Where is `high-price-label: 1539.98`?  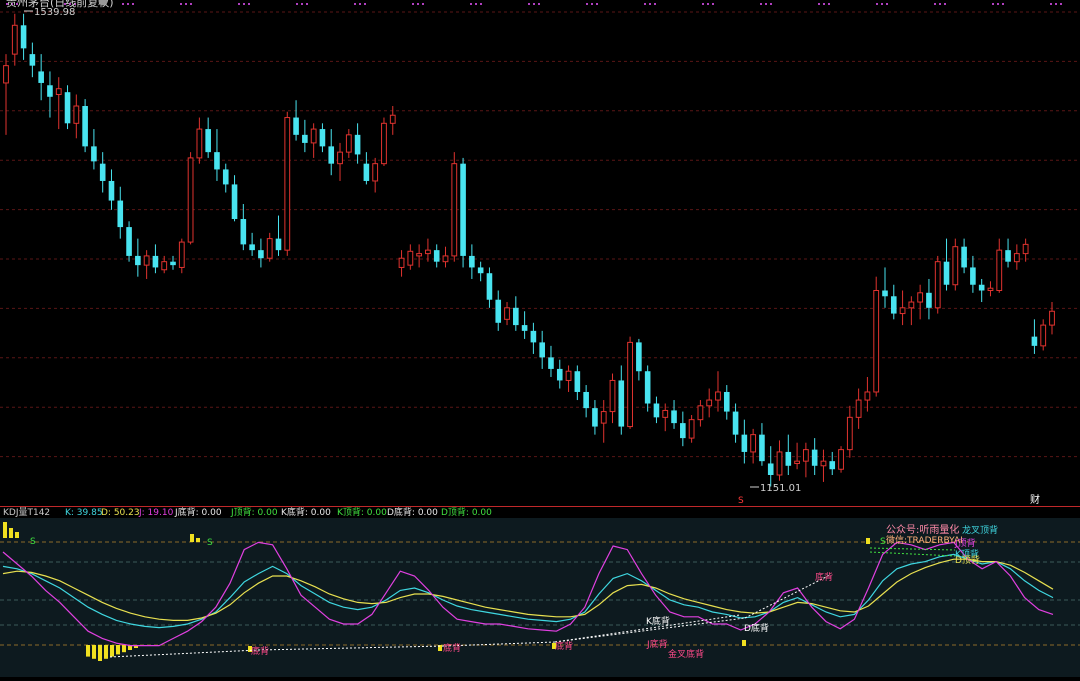
high-price-label: 1539.98 is located at coordinates (54, 12).